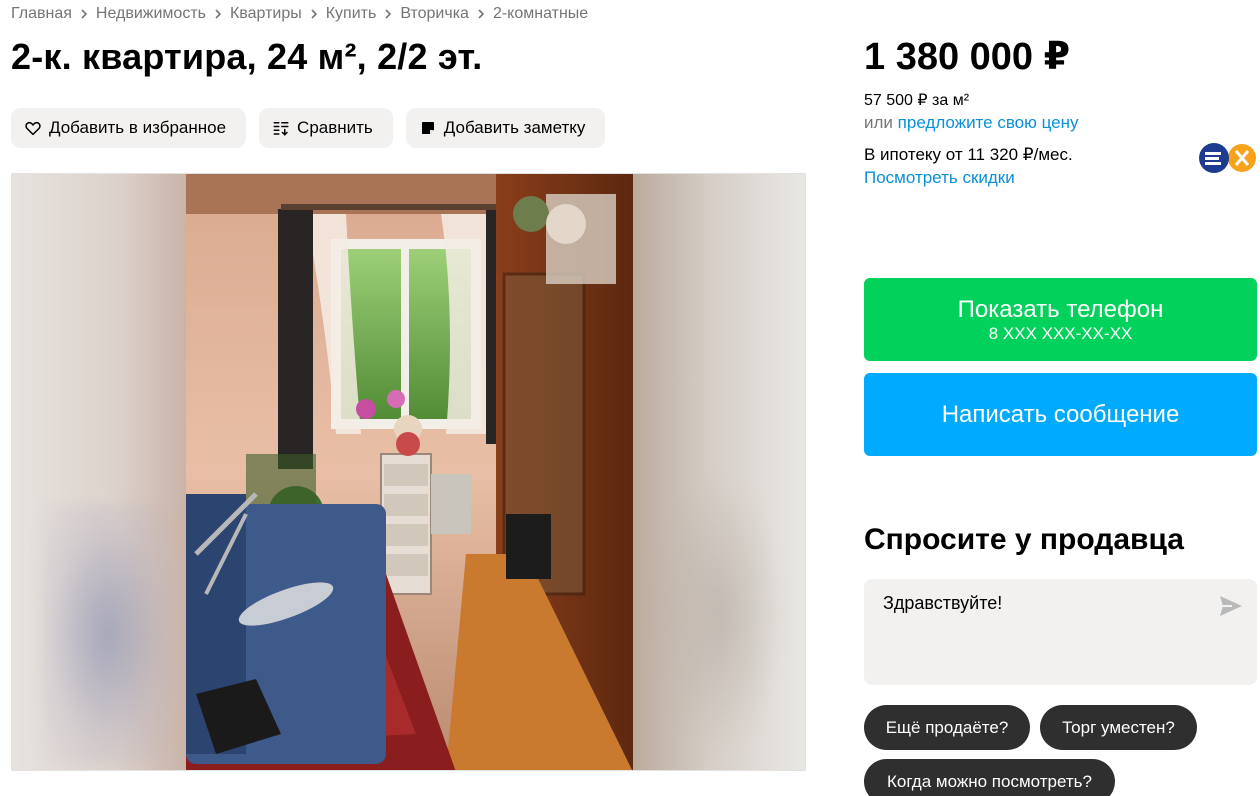 The image size is (1260, 796). Describe the element at coordinates (947, 727) in the screenshot. I see `quick-question-still-selling: Ещё продаёте?` at that location.